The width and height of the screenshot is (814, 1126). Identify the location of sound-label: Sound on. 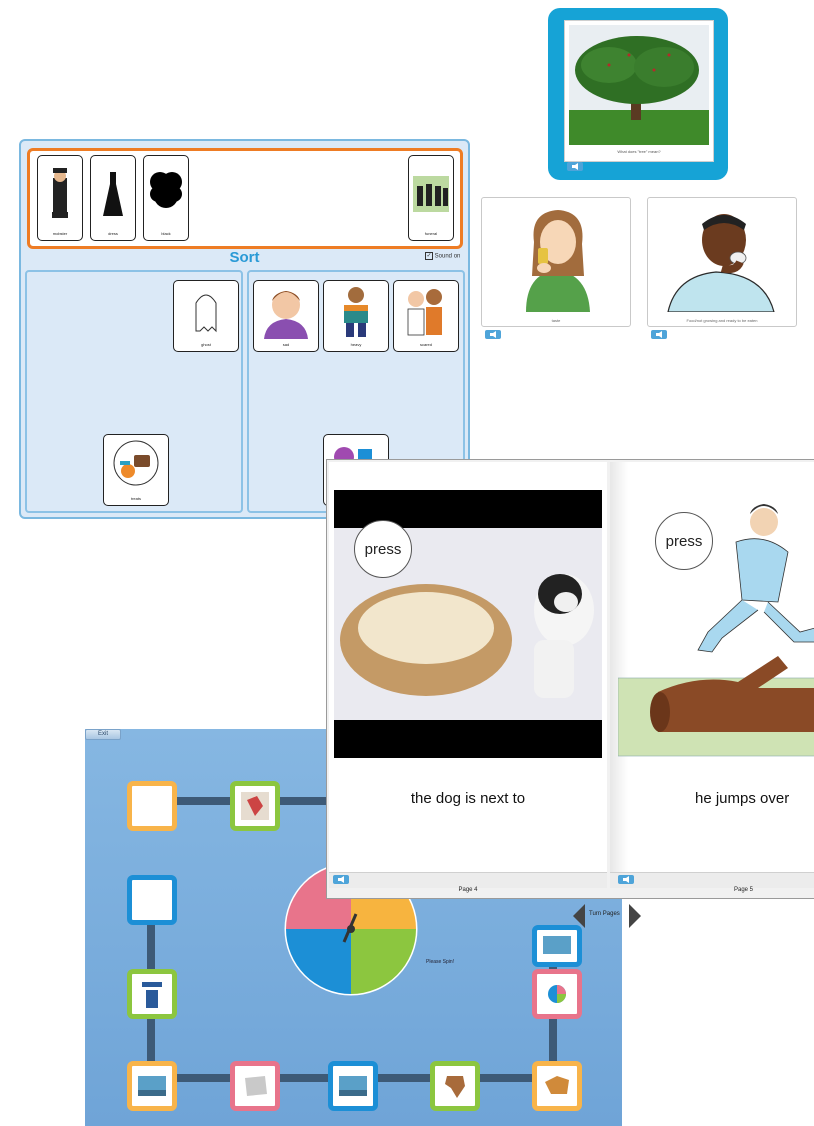
(447, 256).